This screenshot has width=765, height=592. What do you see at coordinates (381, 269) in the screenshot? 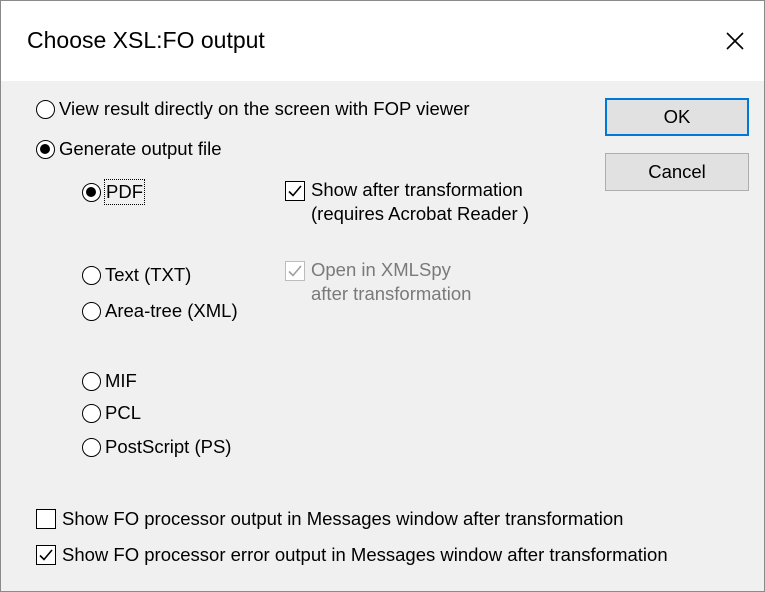
I see `open-in-xmlspy-line1: Open in XMLSpy` at bounding box center [381, 269].